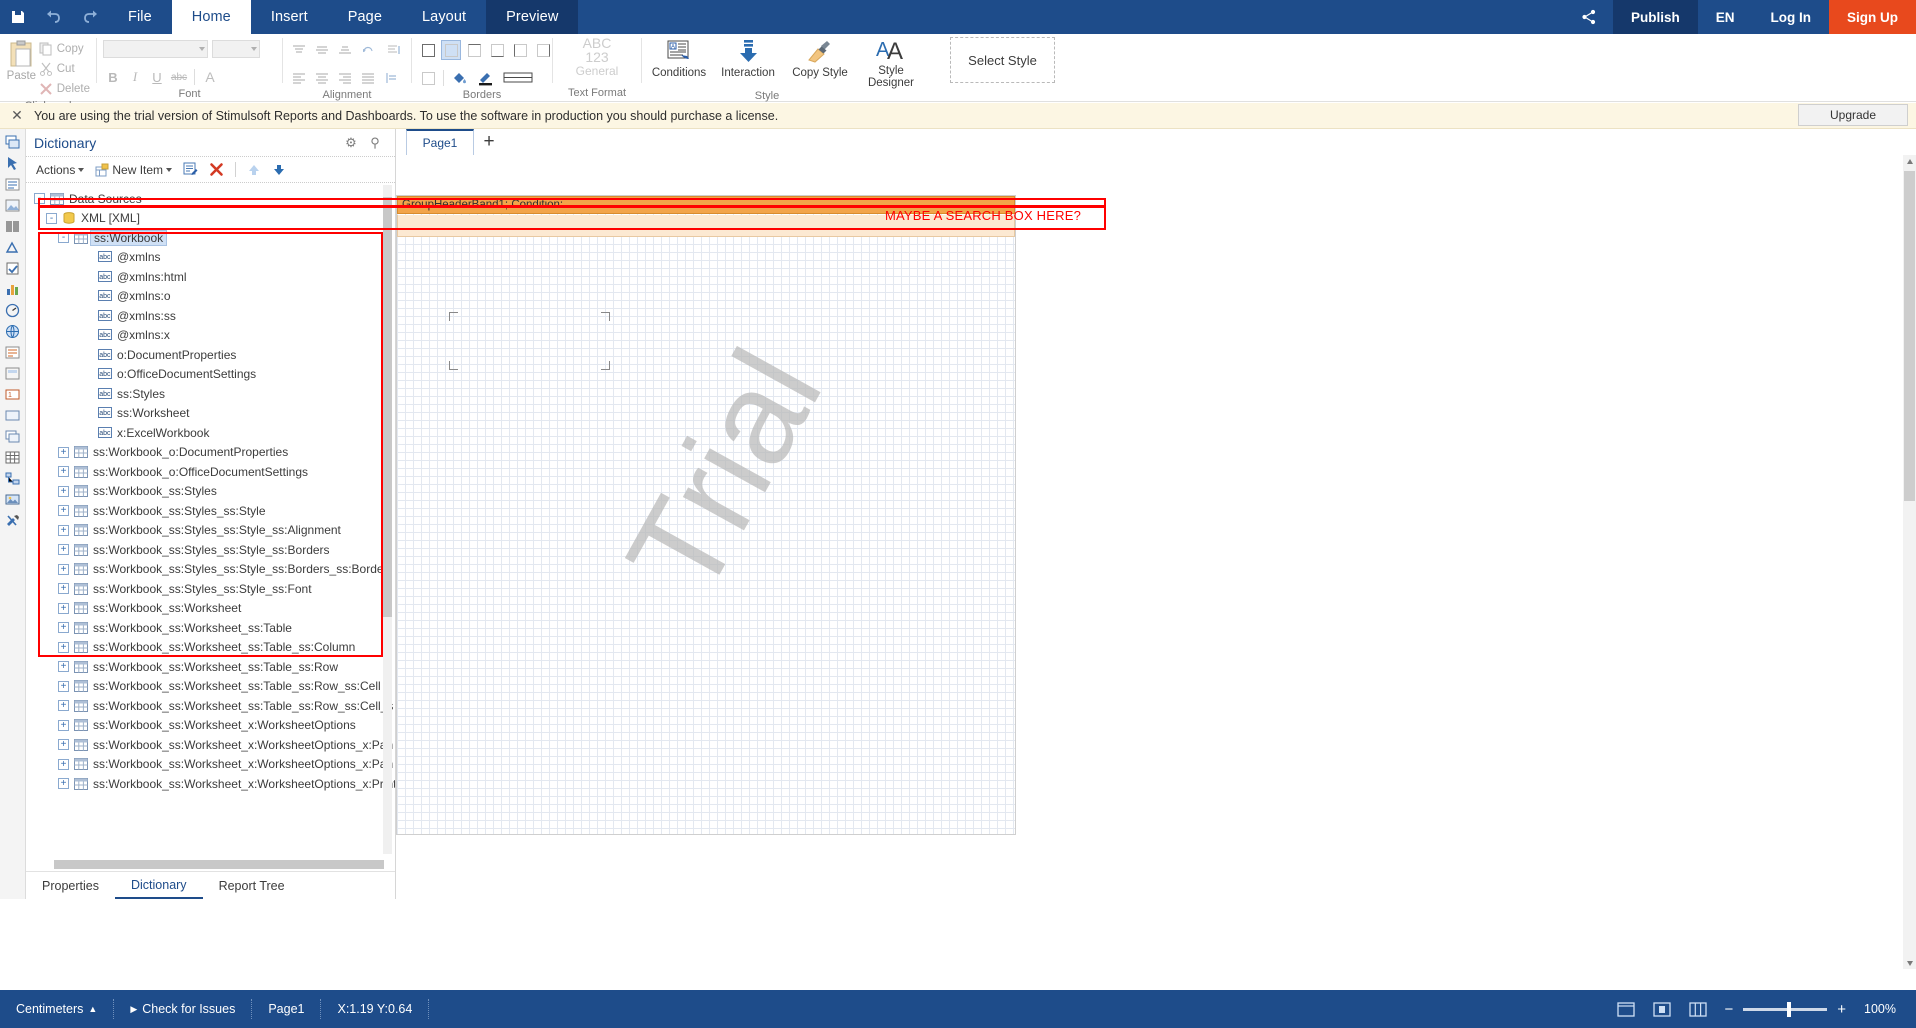 Image resolution: width=1916 pixels, height=1028 pixels. What do you see at coordinates (210, 492) in the screenshot?
I see `tree-item: + ss:Workbook_ss:Styles` at bounding box center [210, 492].